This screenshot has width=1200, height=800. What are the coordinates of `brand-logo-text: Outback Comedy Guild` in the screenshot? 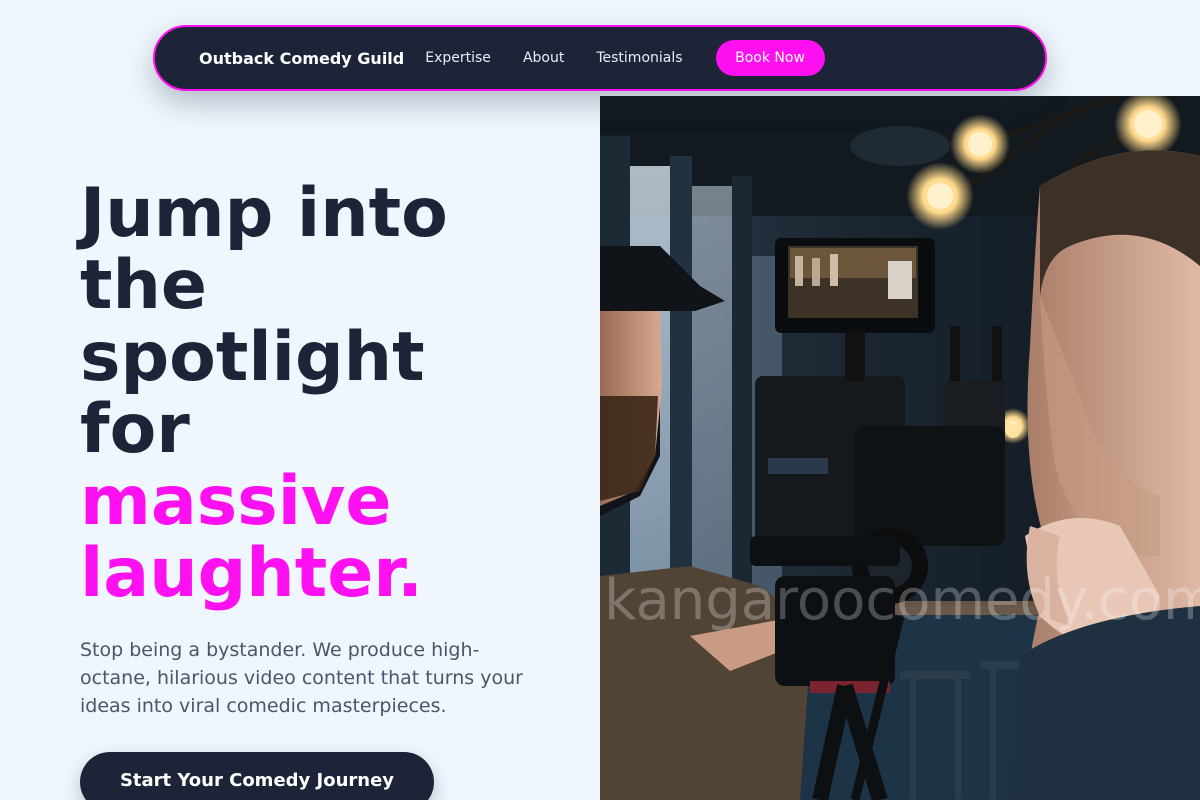 It's located at (301, 58).